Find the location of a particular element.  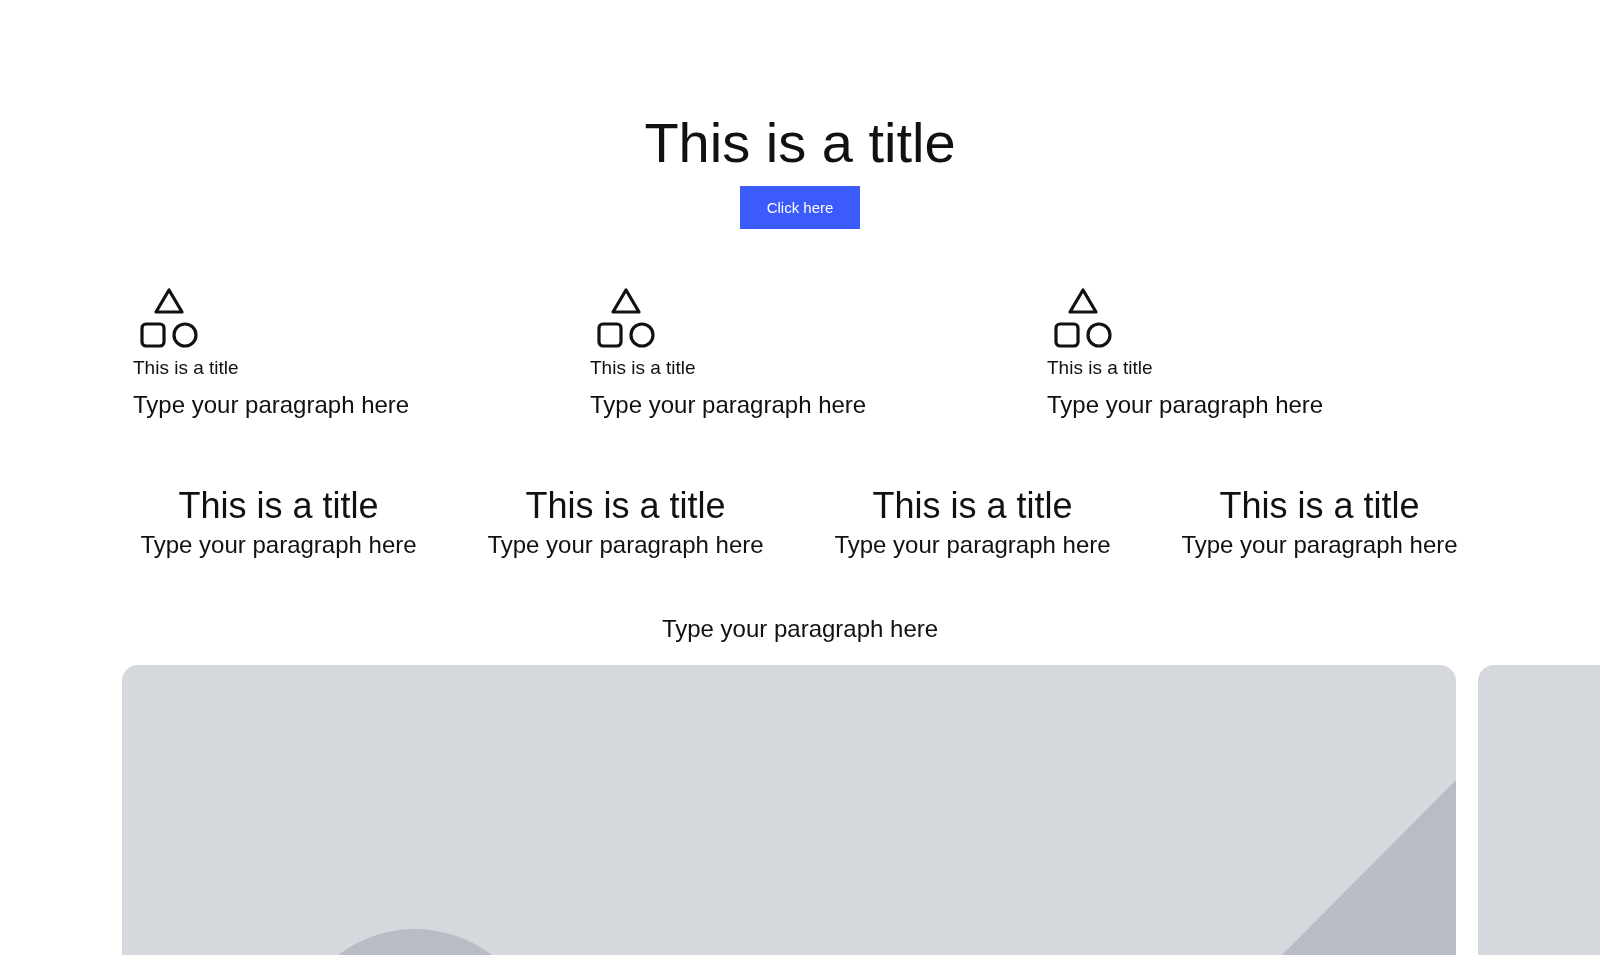

caption-paragraph: Type your paragraph here is located at coordinates (800, 629).